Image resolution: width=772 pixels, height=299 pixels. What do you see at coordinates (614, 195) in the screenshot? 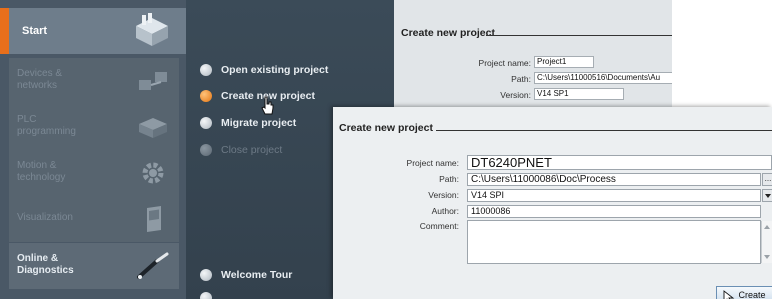
I see `version-select: V14 SPI` at bounding box center [614, 195].